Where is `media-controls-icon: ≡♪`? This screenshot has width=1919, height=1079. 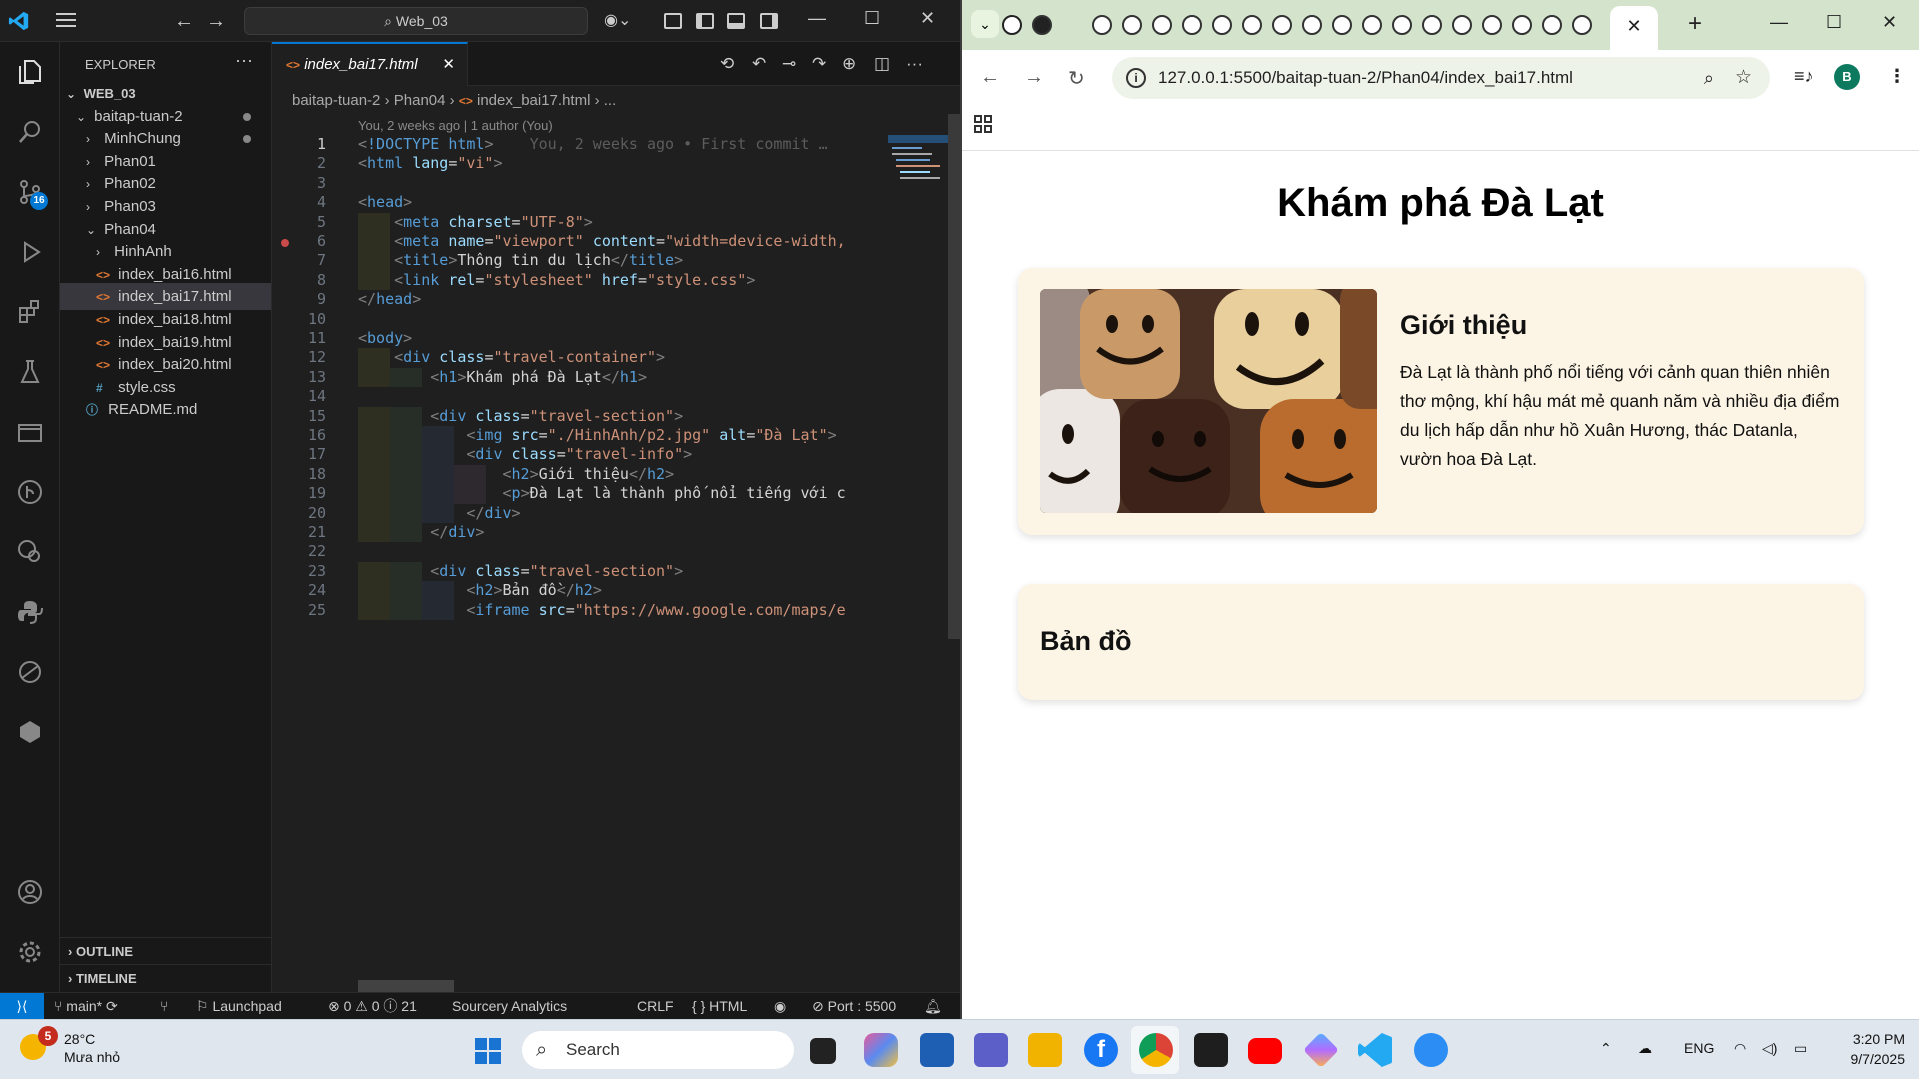
media-controls-icon: ≡♪ is located at coordinates (1804, 76).